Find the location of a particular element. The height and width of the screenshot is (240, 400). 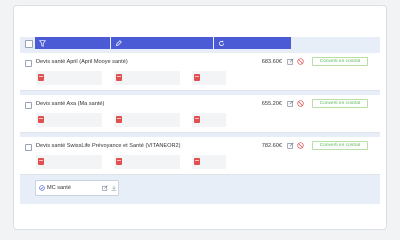

quote-title: Devis santé Axa (Ma santé) is located at coordinates (70, 104).